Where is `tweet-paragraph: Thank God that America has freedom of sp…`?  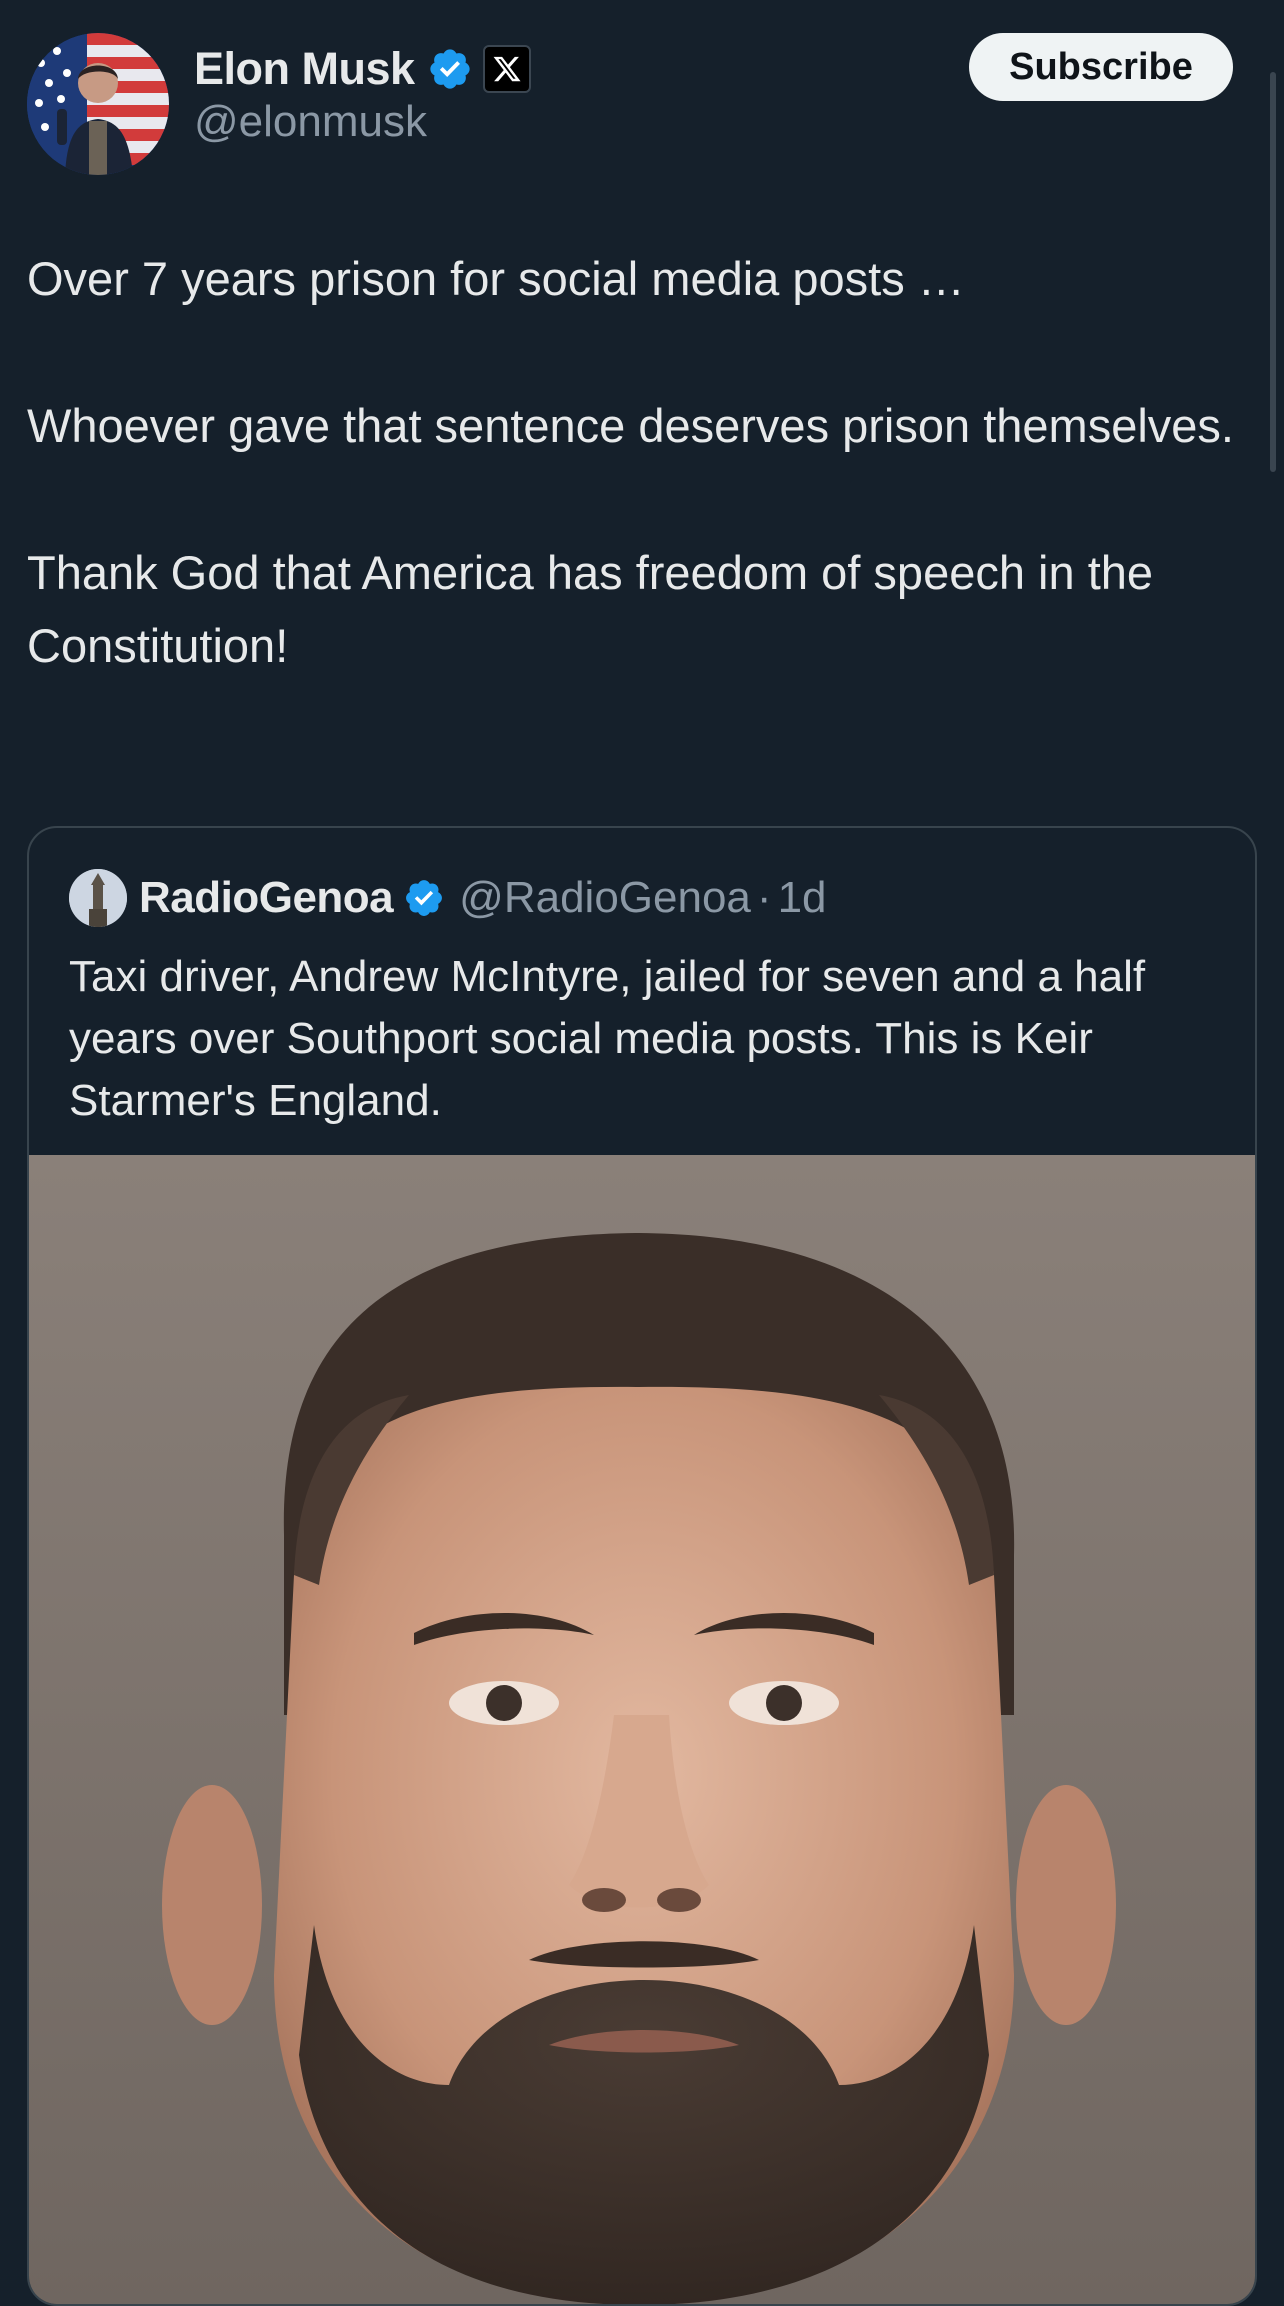 tweet-paragraph: Thank God that America has freedom of sp… is located at coordinates (590, 609).